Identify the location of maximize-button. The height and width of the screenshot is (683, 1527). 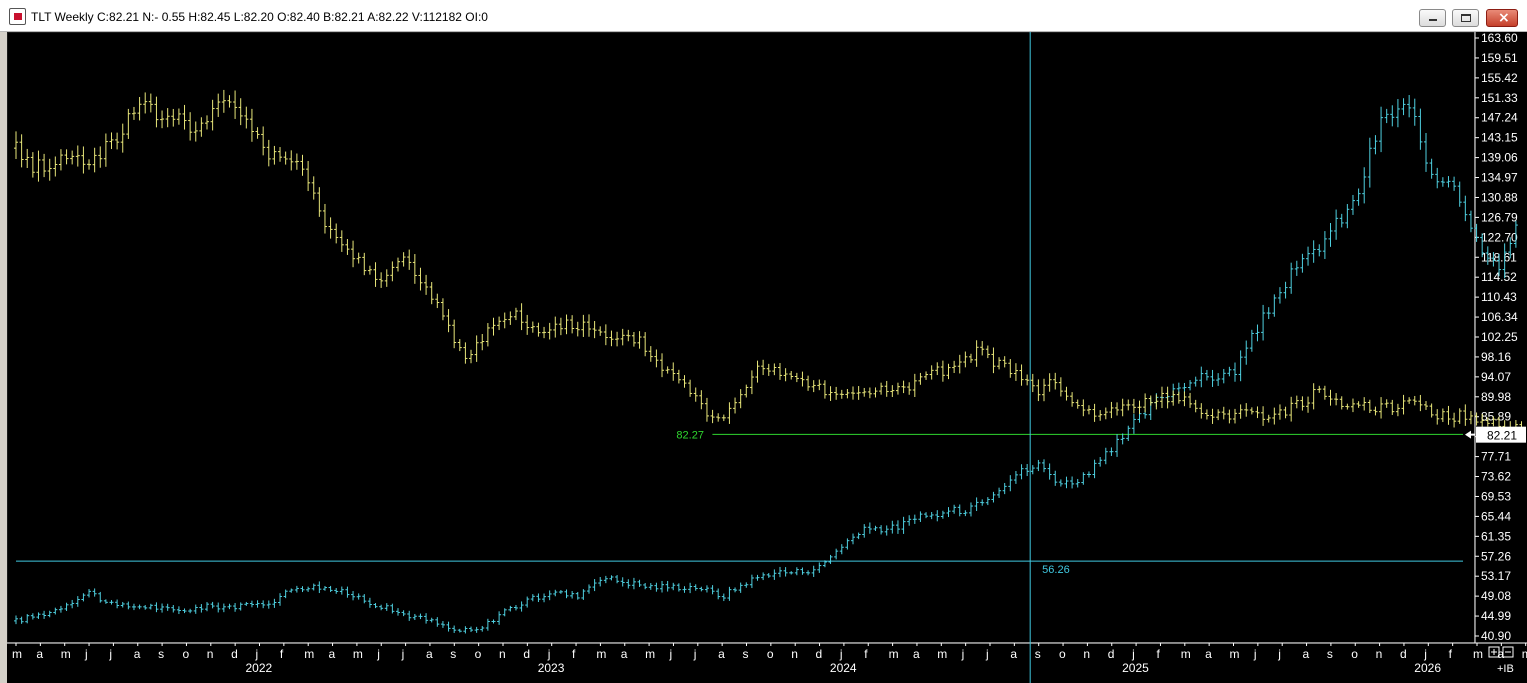
(1465, 18).